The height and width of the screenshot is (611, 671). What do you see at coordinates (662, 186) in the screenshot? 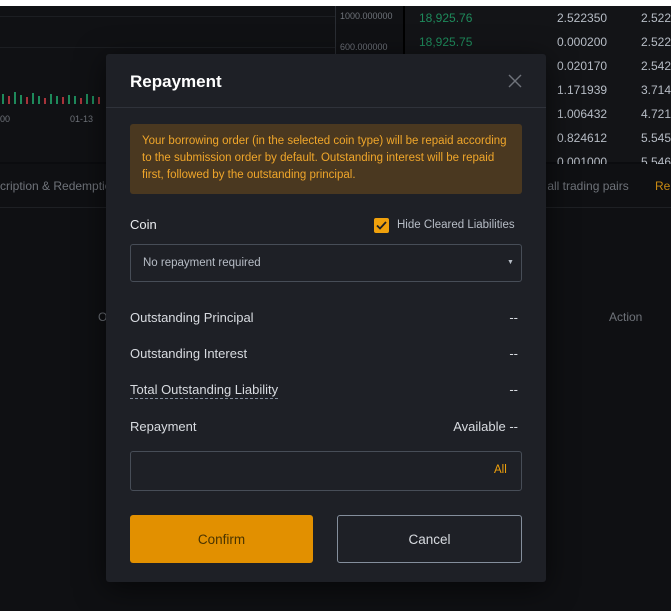
I see `accent-link: Re` at bounding box center [662, 186].